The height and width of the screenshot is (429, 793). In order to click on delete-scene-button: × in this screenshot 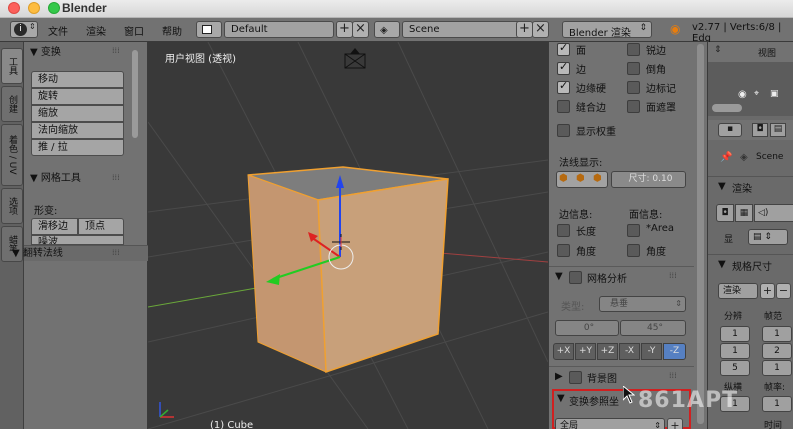, I will do `click(540, 29)`.